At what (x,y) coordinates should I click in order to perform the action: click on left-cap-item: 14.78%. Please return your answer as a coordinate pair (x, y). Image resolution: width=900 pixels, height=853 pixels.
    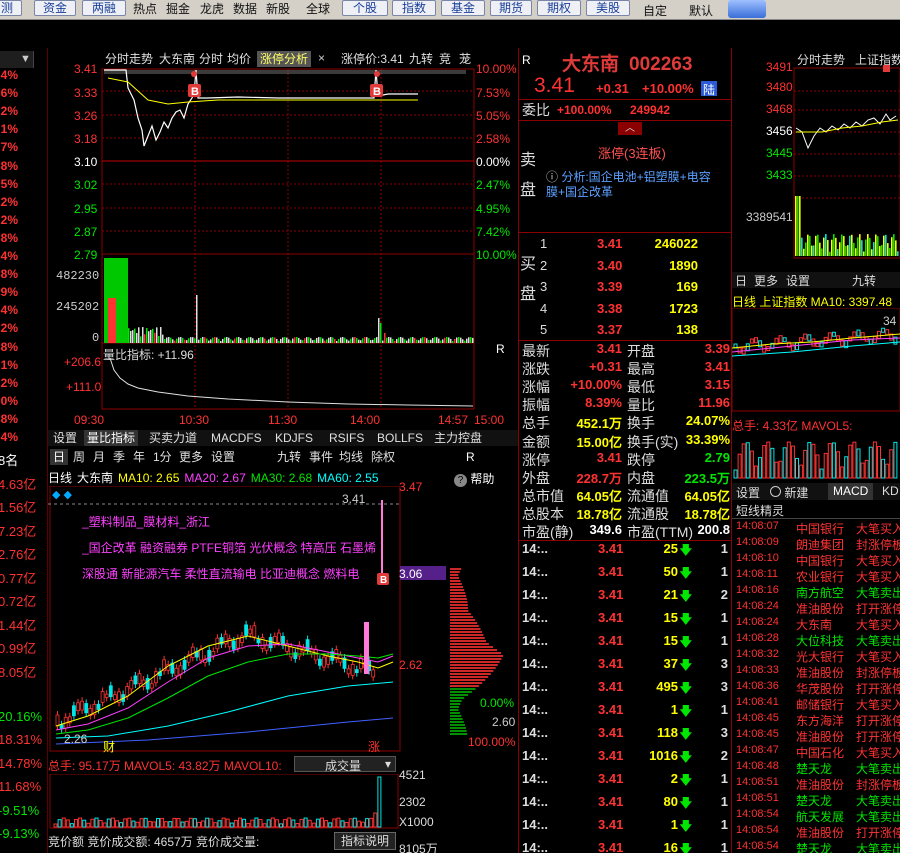
    Looking at the image, I should click on (21, 763).